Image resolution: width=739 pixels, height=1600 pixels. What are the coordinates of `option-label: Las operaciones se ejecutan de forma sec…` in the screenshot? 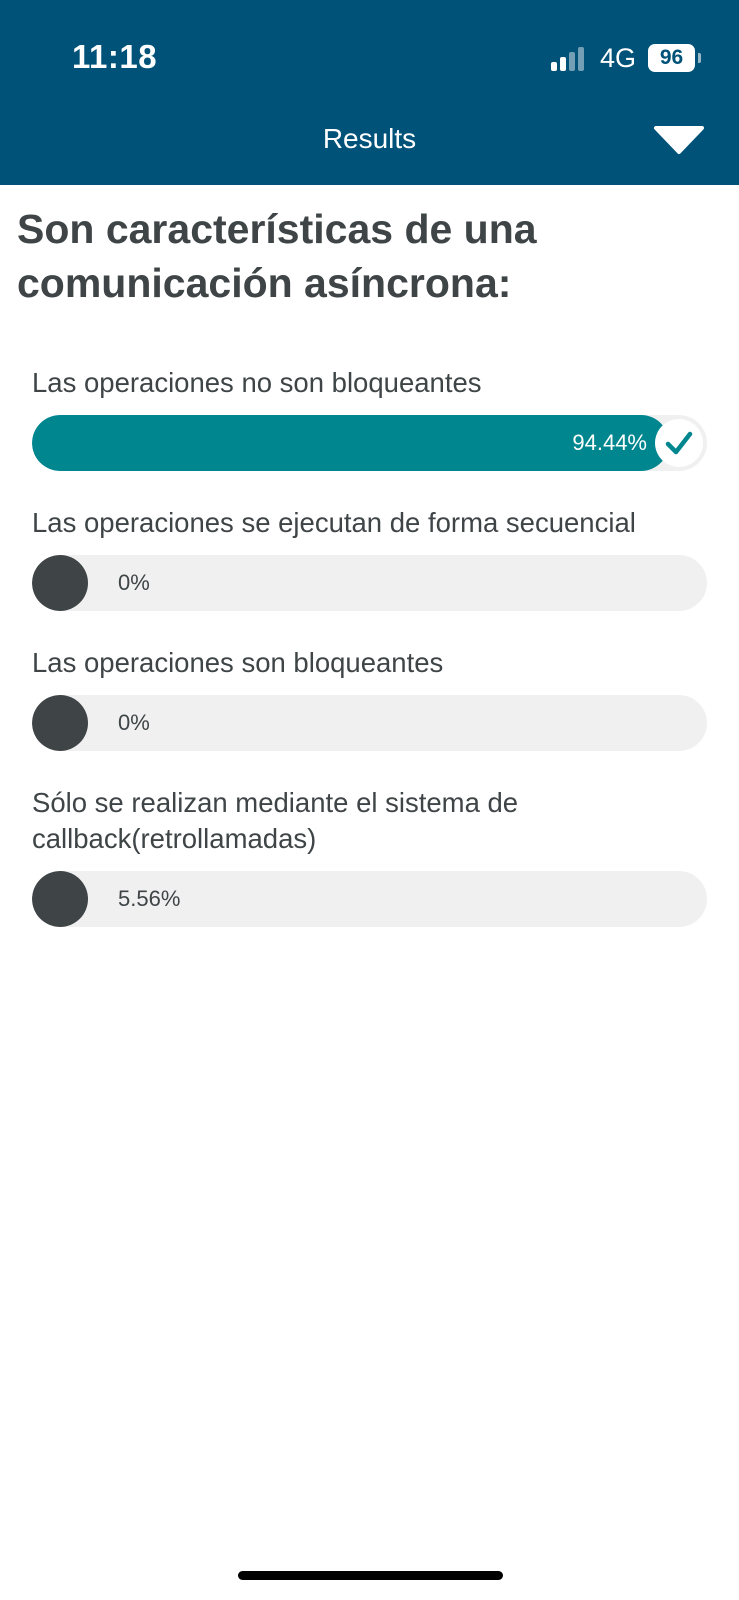 It's located at (334, 522).